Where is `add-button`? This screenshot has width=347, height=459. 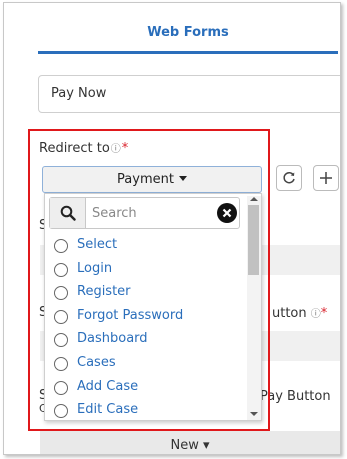 add-button is located at coordinates (326, 178).